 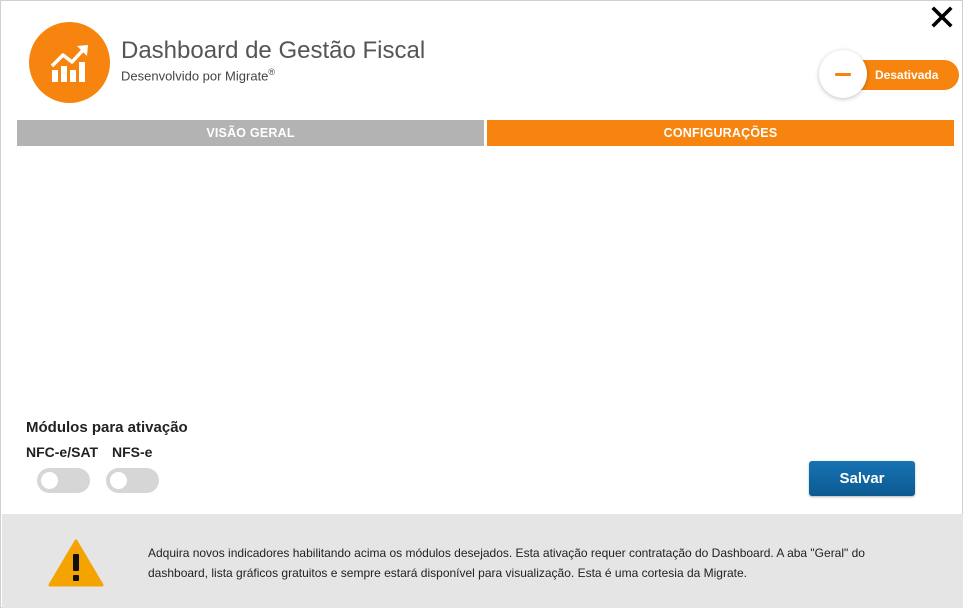 I want to click on module-label: NFS-e, so click(x=132, y=452).